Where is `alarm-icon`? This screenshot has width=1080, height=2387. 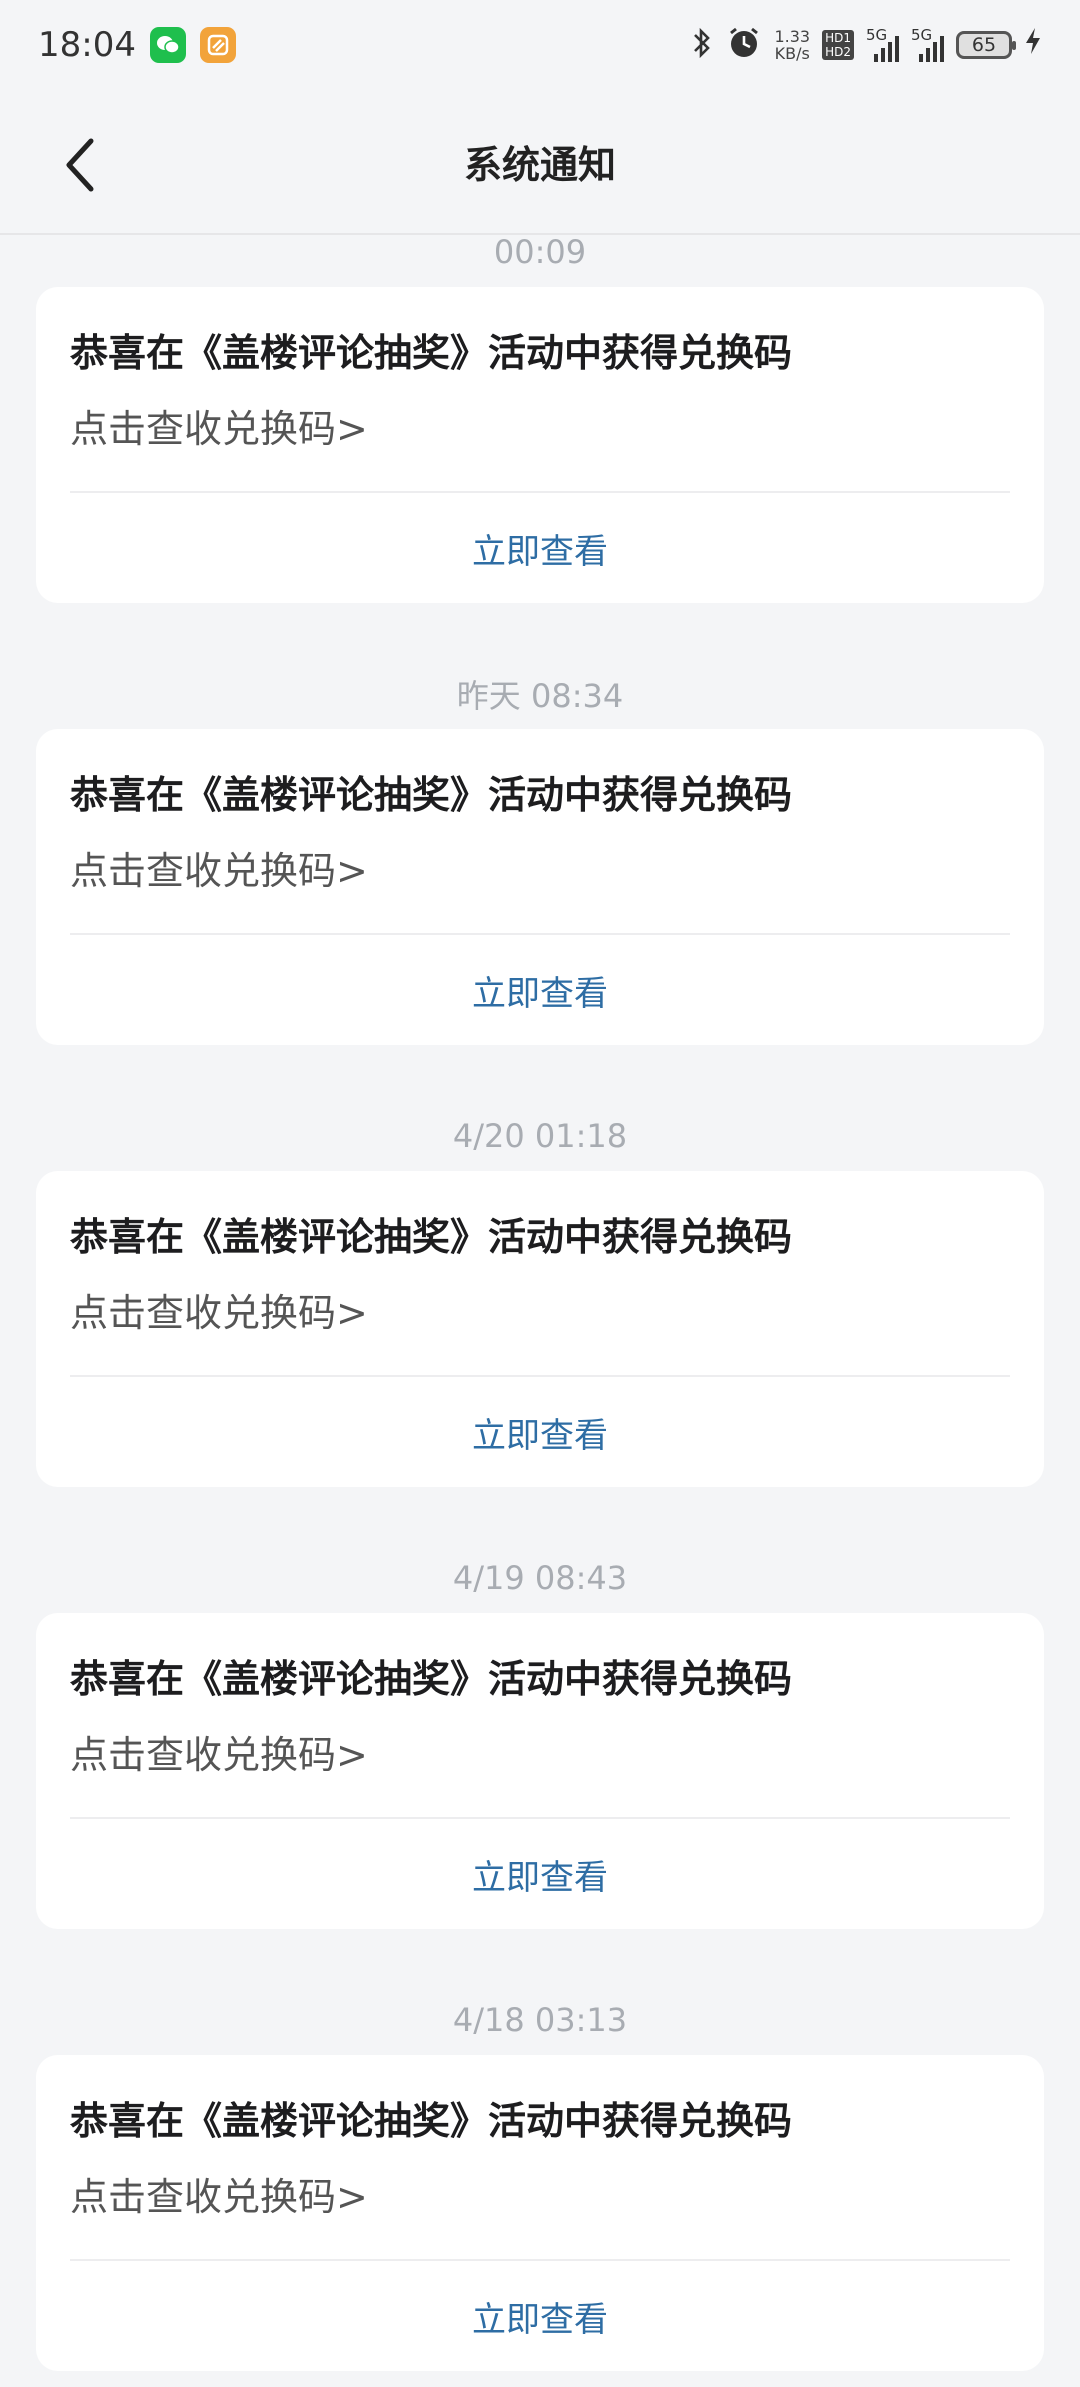
alarm-icon is located at coordinates (744, 45).